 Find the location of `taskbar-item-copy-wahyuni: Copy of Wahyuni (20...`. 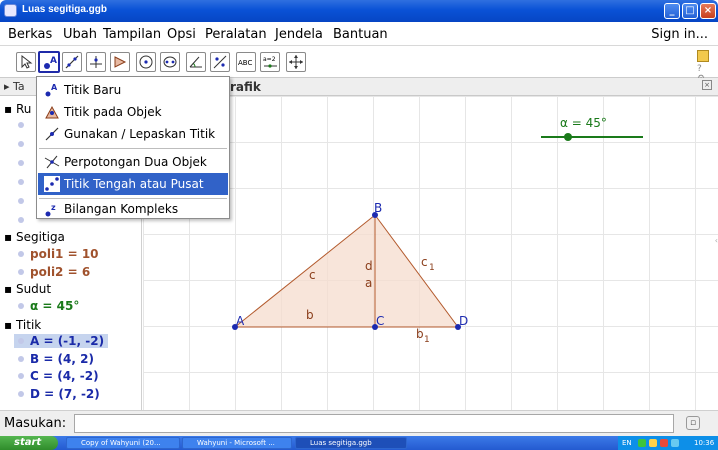

taskbar-item-copy-wahyuni: Copy of Wahyuni (20... is located at coordinates (123, 443).